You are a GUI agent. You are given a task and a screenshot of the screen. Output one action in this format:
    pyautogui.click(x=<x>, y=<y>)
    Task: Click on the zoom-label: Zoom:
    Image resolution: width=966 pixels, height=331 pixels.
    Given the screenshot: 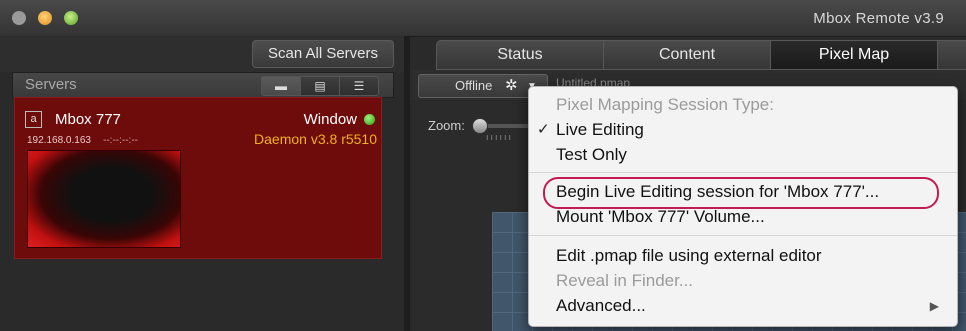 What is the action you would take?
    pyautogui.click(x=446, y=125)
    